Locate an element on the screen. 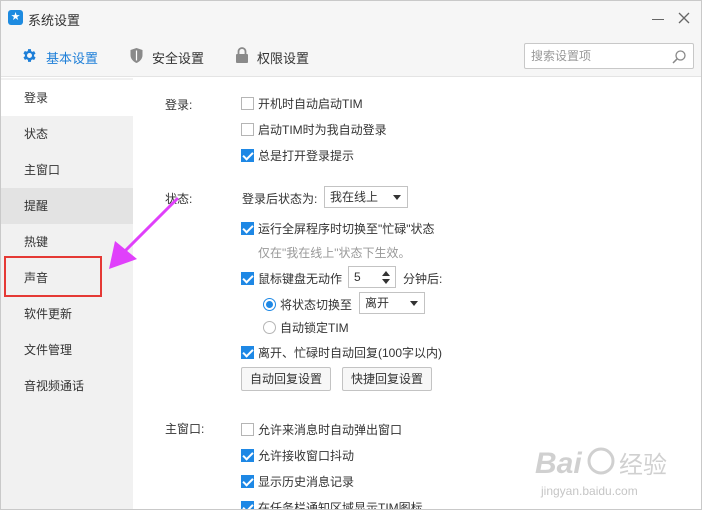  login-prompt-checkbox is located at coordinates (247, 155).